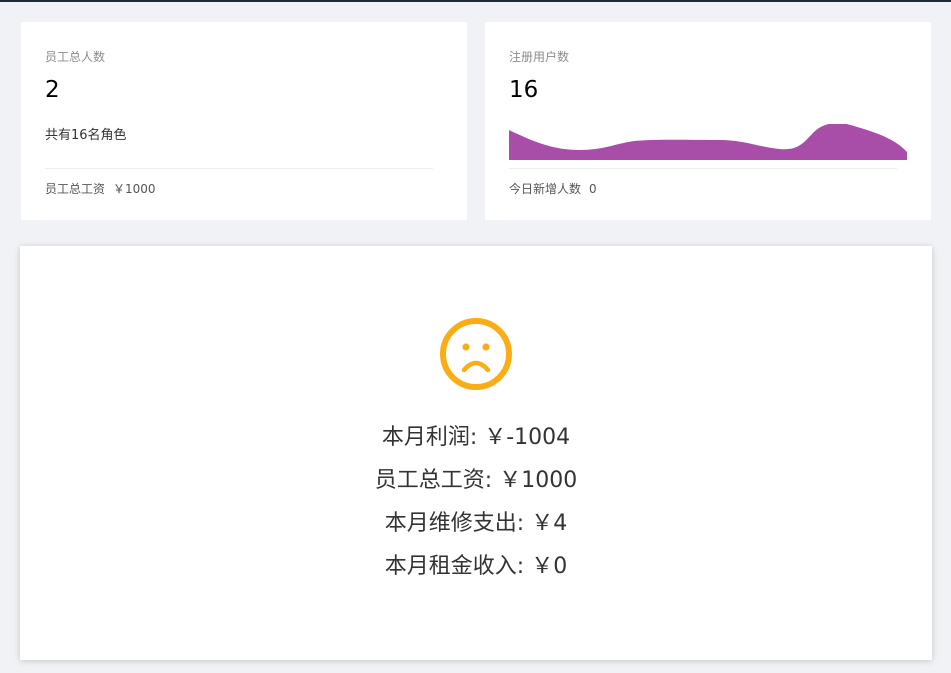 The width and height of the screenshot is (951, 673). I want to click on monthly-repair-expense: 本月维修支出: ￥4, so click(476, 523).